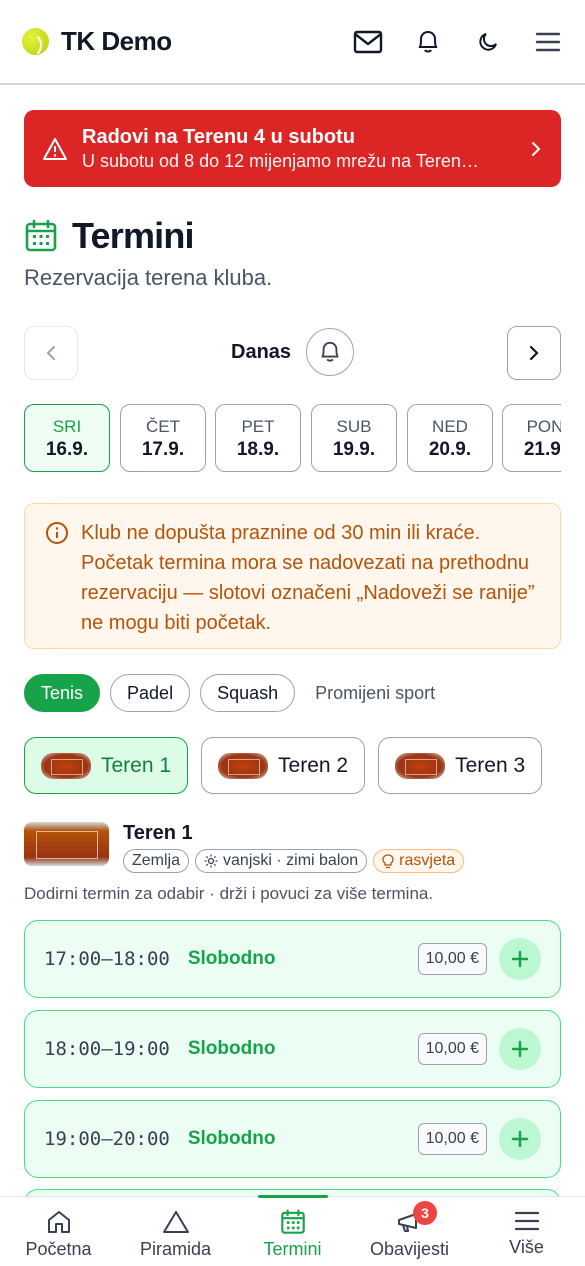 This screenshot has width=585, height=1266. What do you see at coordinates (388, 860) in the screenshot?
I see `lightbulb-icon` at bounding box center [388, 860].